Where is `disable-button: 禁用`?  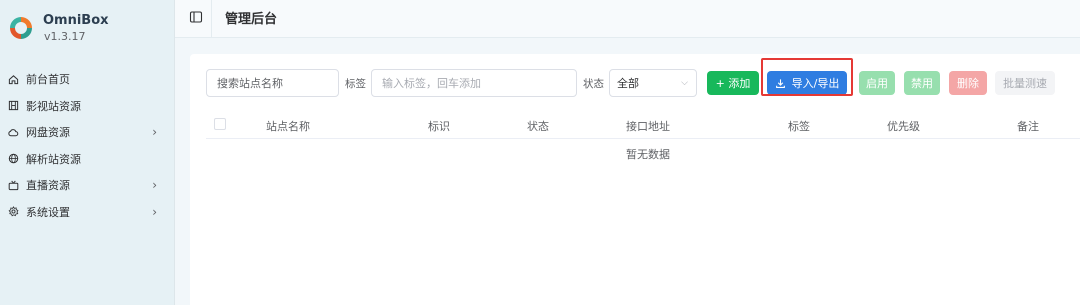
disable-button: 禁用 is located at coordinates (922, 83).